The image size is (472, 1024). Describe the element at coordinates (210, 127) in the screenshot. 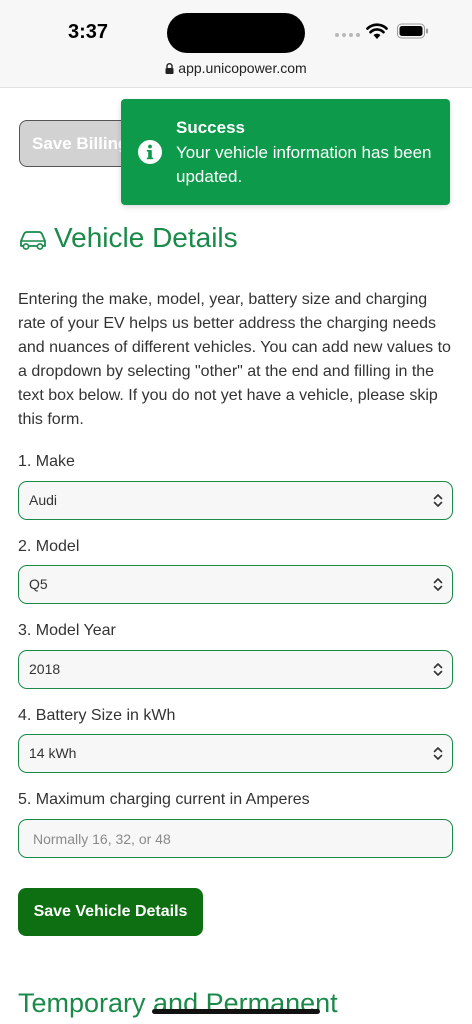

I see `toast-title: Success` at that location.